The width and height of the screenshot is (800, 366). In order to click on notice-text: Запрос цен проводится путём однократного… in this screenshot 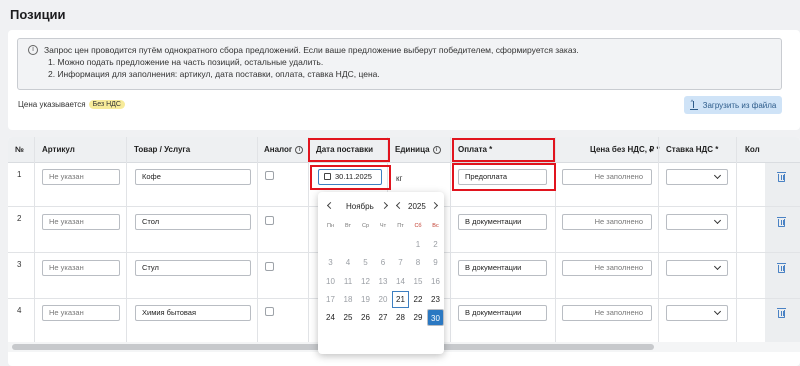, I will do `click(311, 50)`.